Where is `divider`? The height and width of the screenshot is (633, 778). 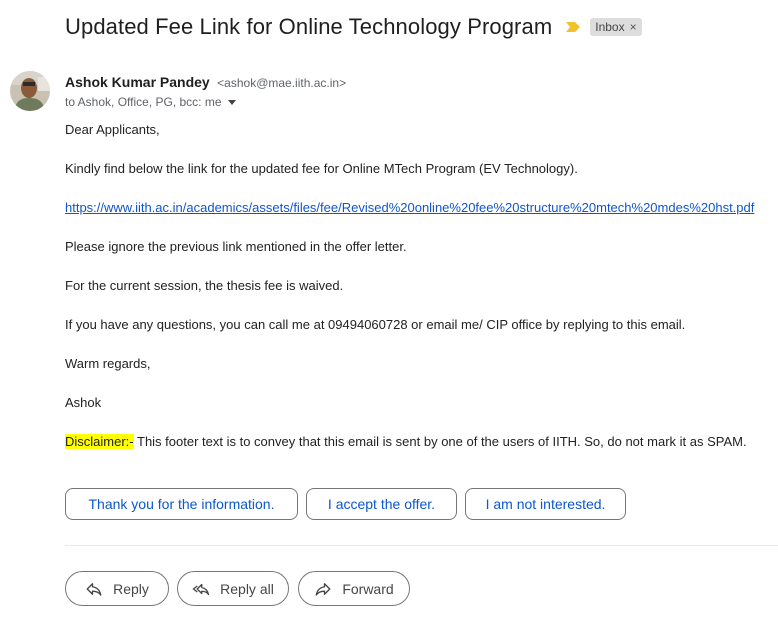
divider is located at coordinates (421, 545).